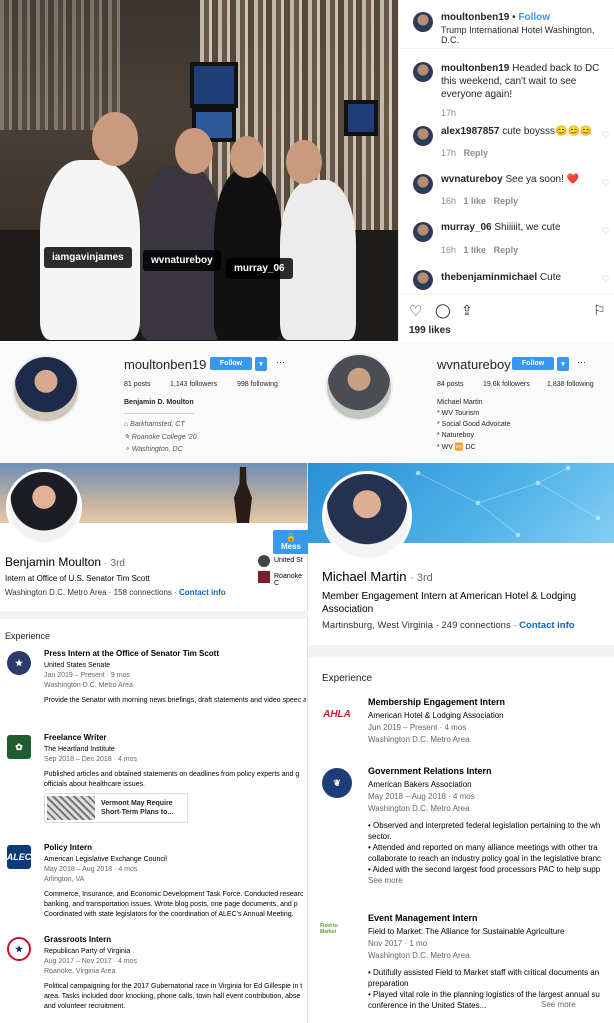 The height and width of the screenshot is (1023, 614). What do you see at coordinates (467, 310) in the screenshot?
I see `share-icon: ⇪` at bounding box center [467, 310].